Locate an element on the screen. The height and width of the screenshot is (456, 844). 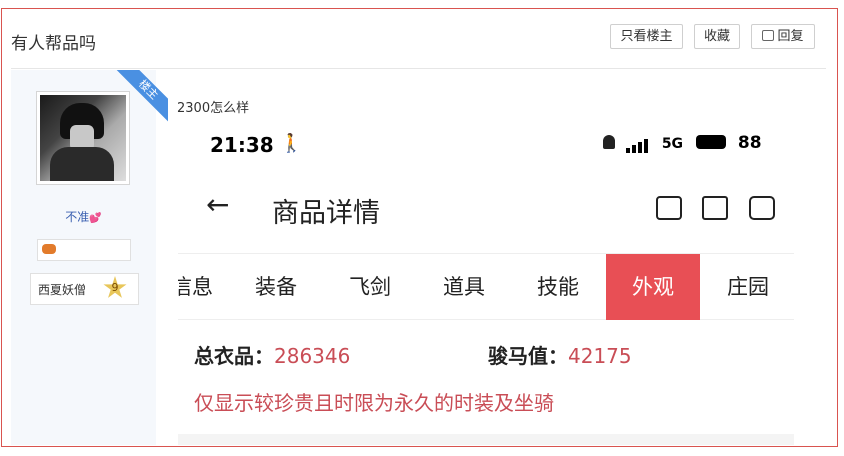
outfit-stat: 总衣品：286346 is located at coordinates (272, 354).